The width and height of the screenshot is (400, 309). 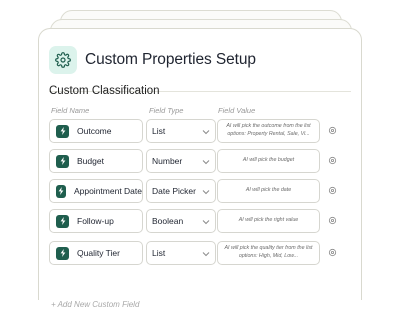 I want to click on field-type-label: Boolean, so click(x=168, y=221).